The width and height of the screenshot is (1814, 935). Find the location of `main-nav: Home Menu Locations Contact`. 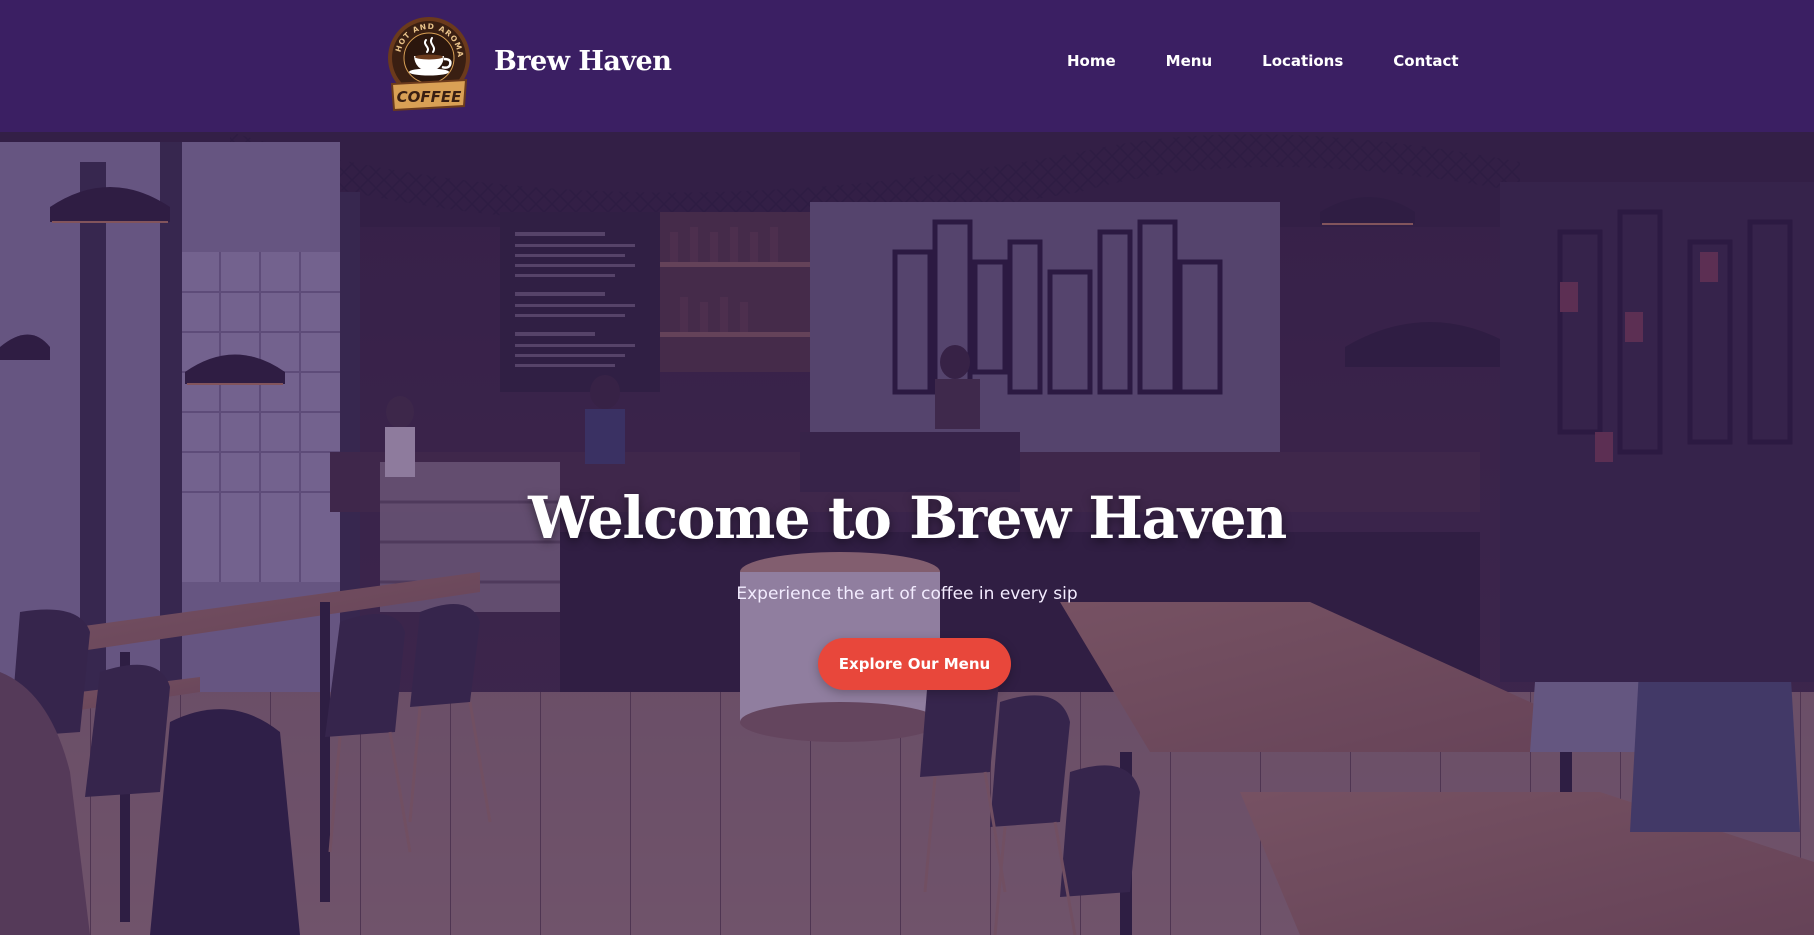

main-nav: Home Menu Locations Contact is located at coordinates (1263, 61).